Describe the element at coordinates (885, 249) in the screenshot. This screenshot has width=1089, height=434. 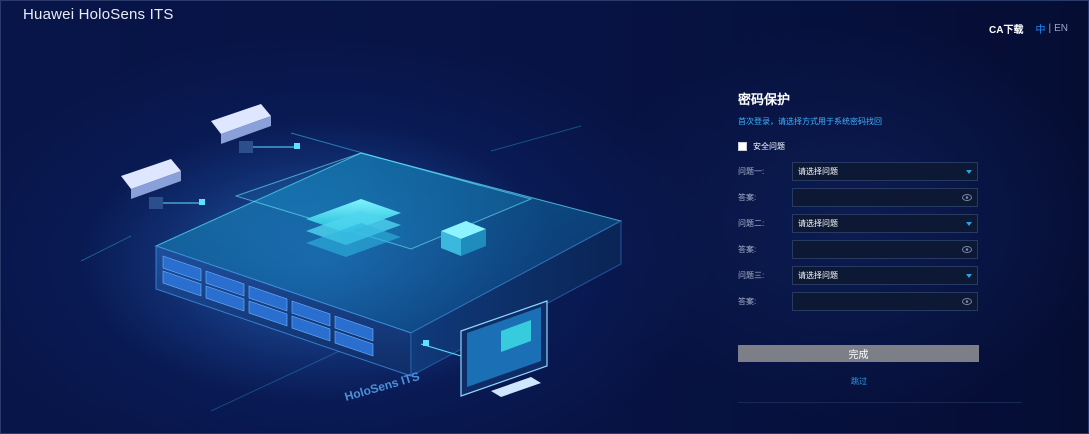
I see `answer-2-input` at that location.